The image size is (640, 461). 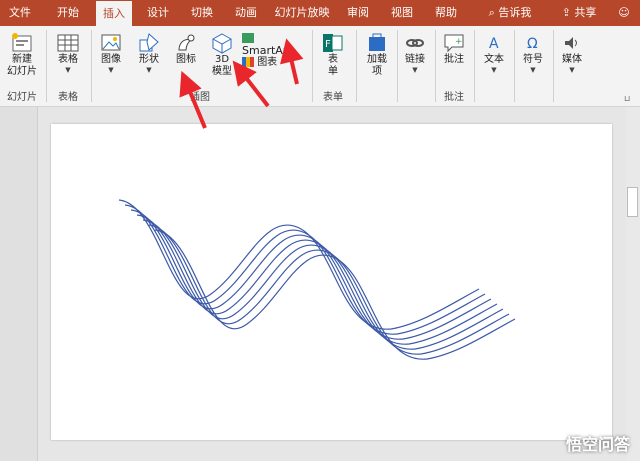 I want to click on watermark: 悟空问答, so click(x=597, y=444).